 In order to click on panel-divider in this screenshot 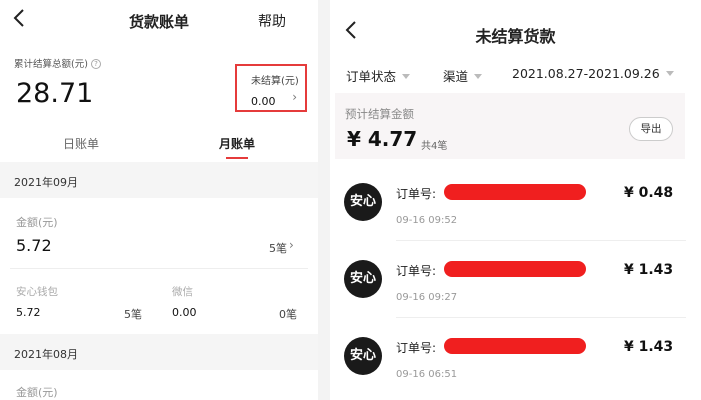, I will do `click(324, 200)`.